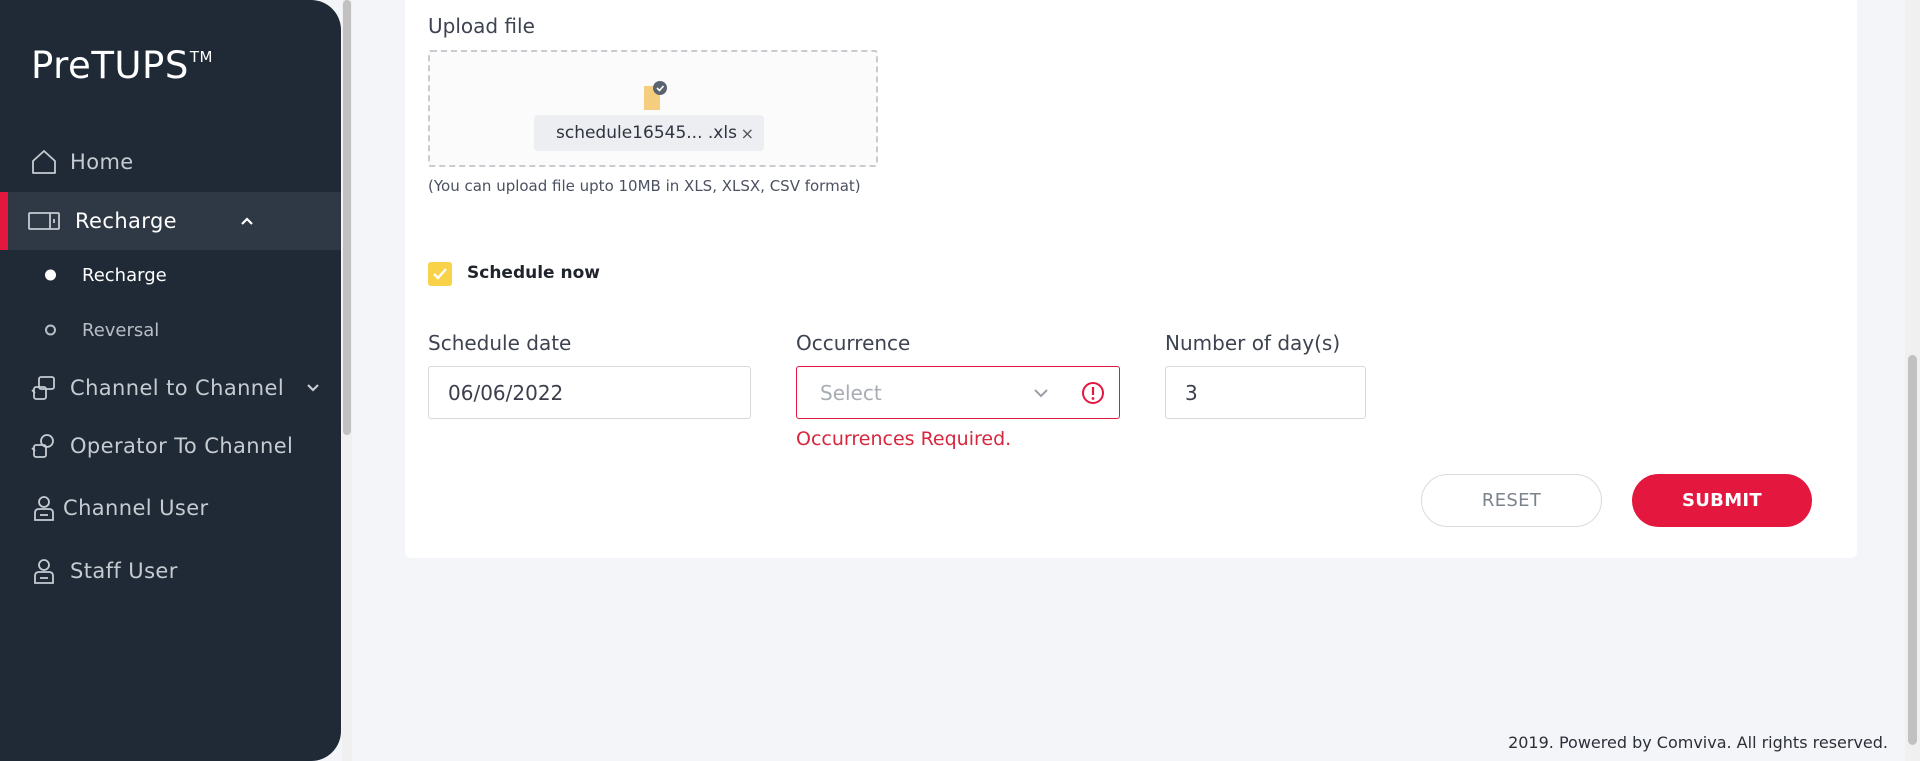 The width and height of the screenshot is (1920, 761). Describe the element at coordinates (1093, 393) in the screenshot. I see `error-icon` at that location.